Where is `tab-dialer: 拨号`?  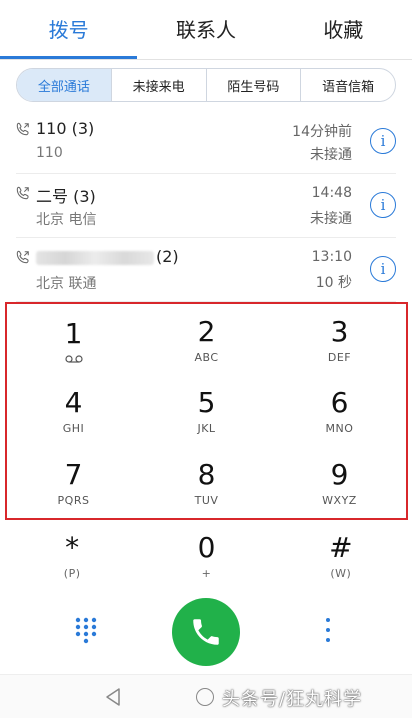
tab-dialer: 拨号 is located at coordinates (69, 29).